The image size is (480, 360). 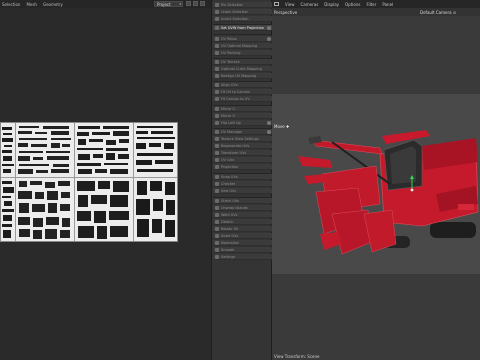 What do you see at coordinates (242, 177) in the screenshot?
I see `tool-item: Snap UVs` at bounding box center [242, 177].